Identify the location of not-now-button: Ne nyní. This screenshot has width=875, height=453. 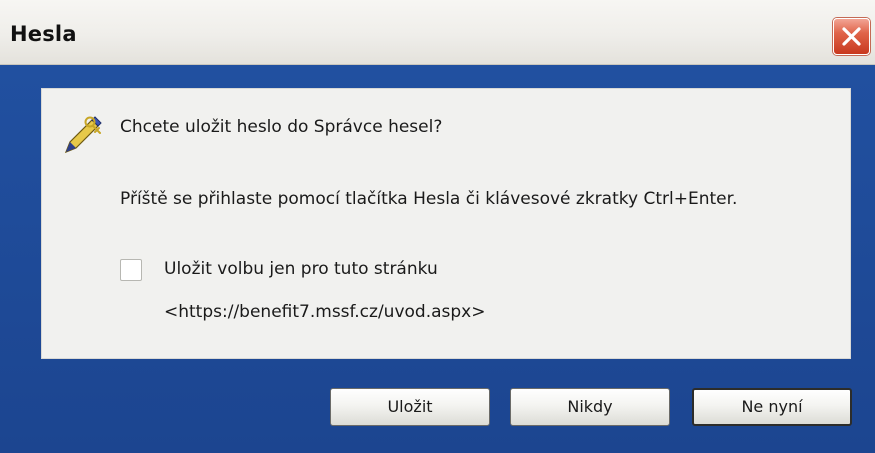
(772, 407).